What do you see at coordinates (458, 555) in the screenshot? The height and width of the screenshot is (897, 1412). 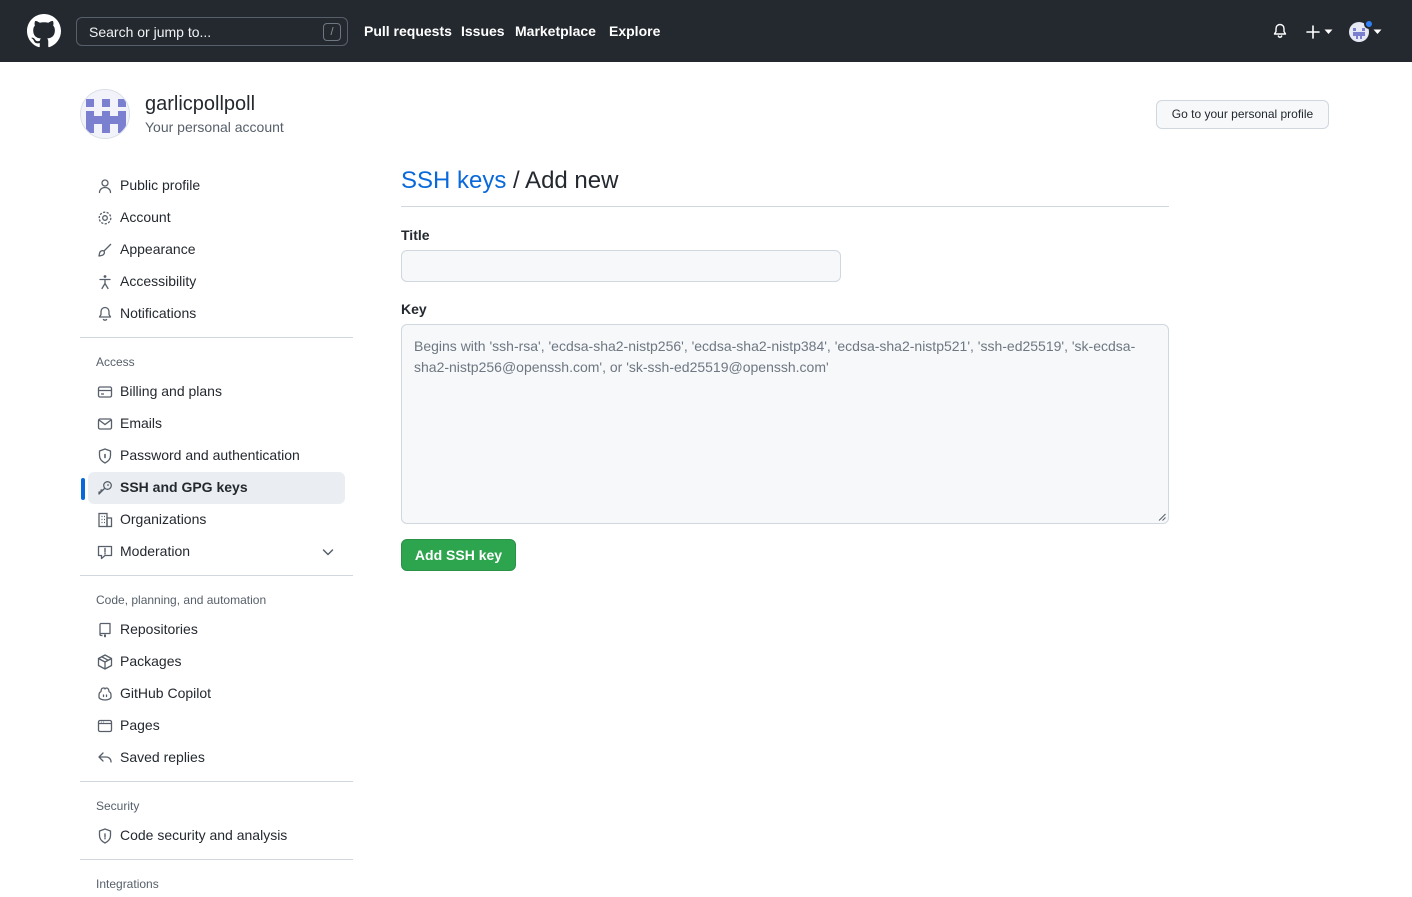 I see `add-ssh-key-button: Add SSH key` at bounding box center [458, 555].